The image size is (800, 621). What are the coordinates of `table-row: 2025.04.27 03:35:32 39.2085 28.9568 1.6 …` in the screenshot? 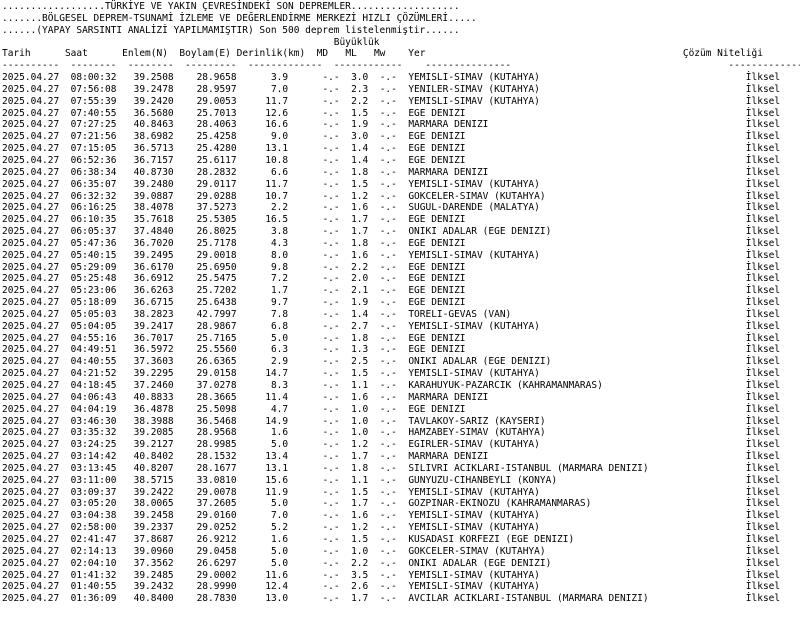 It's located at (401, 433).